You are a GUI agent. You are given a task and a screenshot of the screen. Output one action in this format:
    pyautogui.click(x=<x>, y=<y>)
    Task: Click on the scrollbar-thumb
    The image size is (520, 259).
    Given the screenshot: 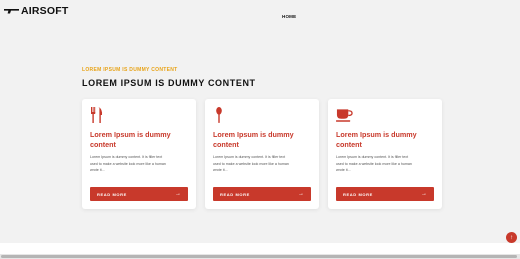 What is the action you would take?
    pyautogui.click(x=259, y=256)
    